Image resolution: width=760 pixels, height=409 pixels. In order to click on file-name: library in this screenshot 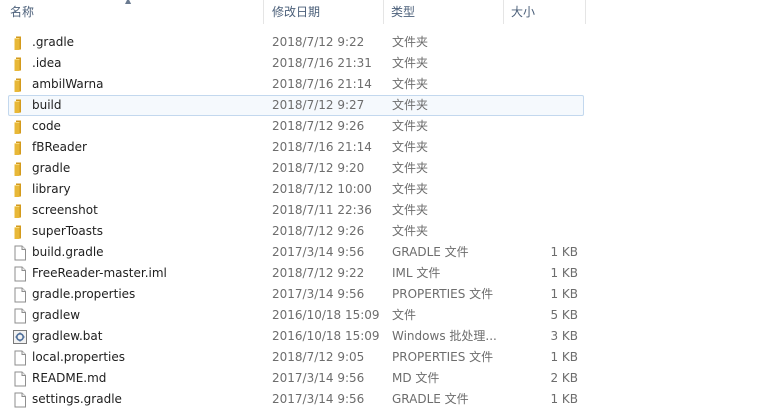, I will do `click(51, 189)`.